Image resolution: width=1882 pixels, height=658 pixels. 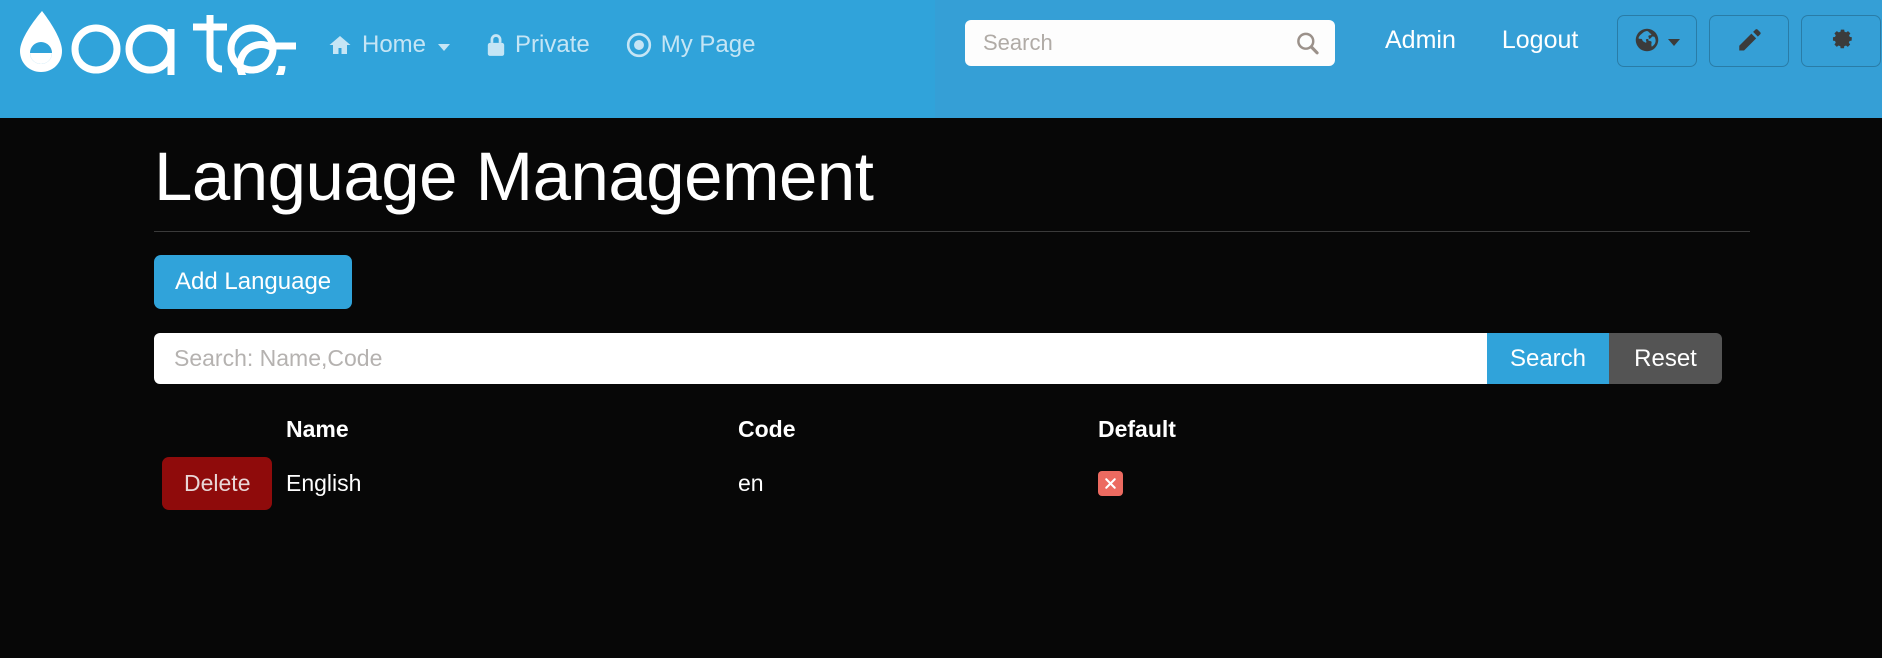 I want to click on gear-icon, so click(x=1841, y=41).